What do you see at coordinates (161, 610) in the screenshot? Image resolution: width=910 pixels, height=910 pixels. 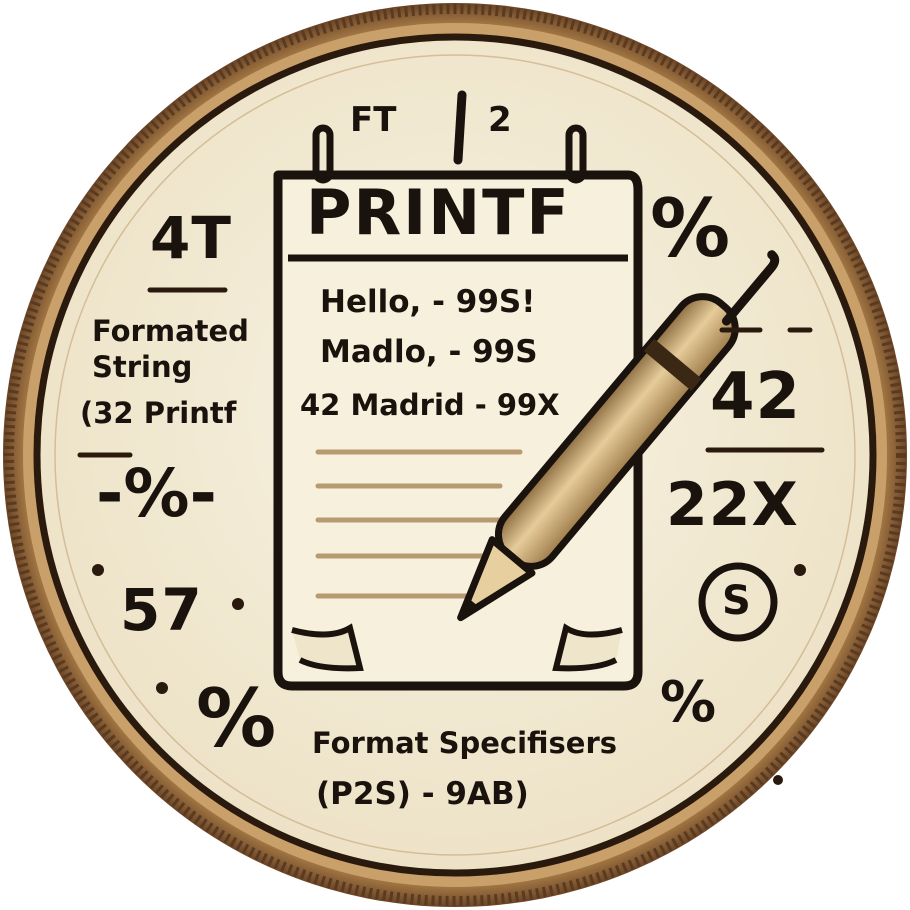 I see `left-number-bottom: 57` at bounding box center [161, 610].